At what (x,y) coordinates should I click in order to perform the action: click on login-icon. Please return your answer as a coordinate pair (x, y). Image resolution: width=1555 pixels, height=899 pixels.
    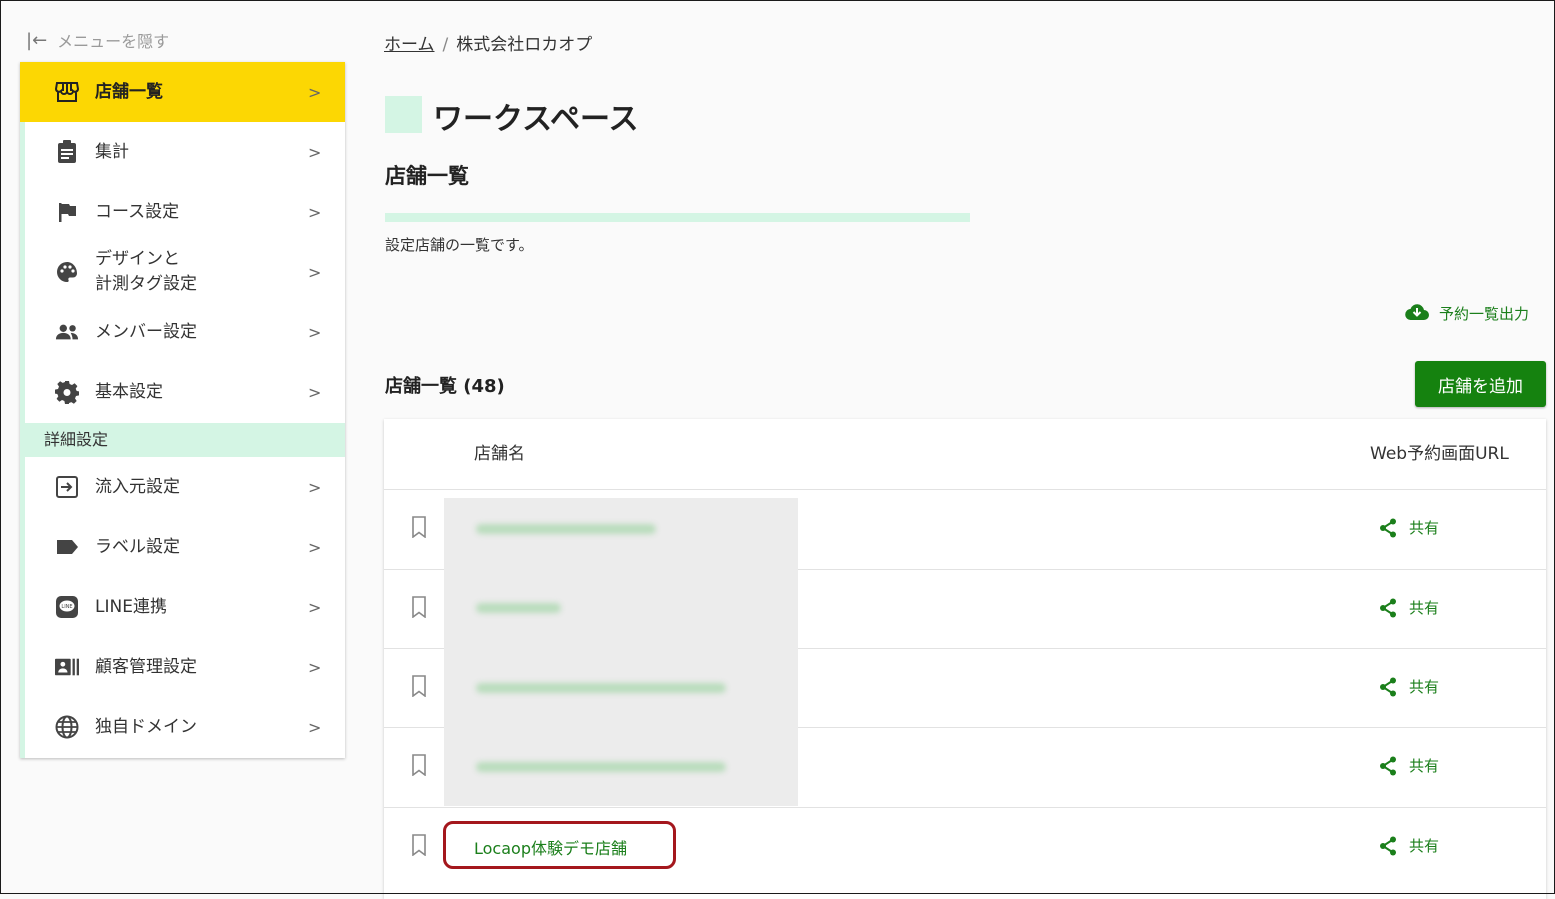
    Looking at the image, I should click on (67, 487).